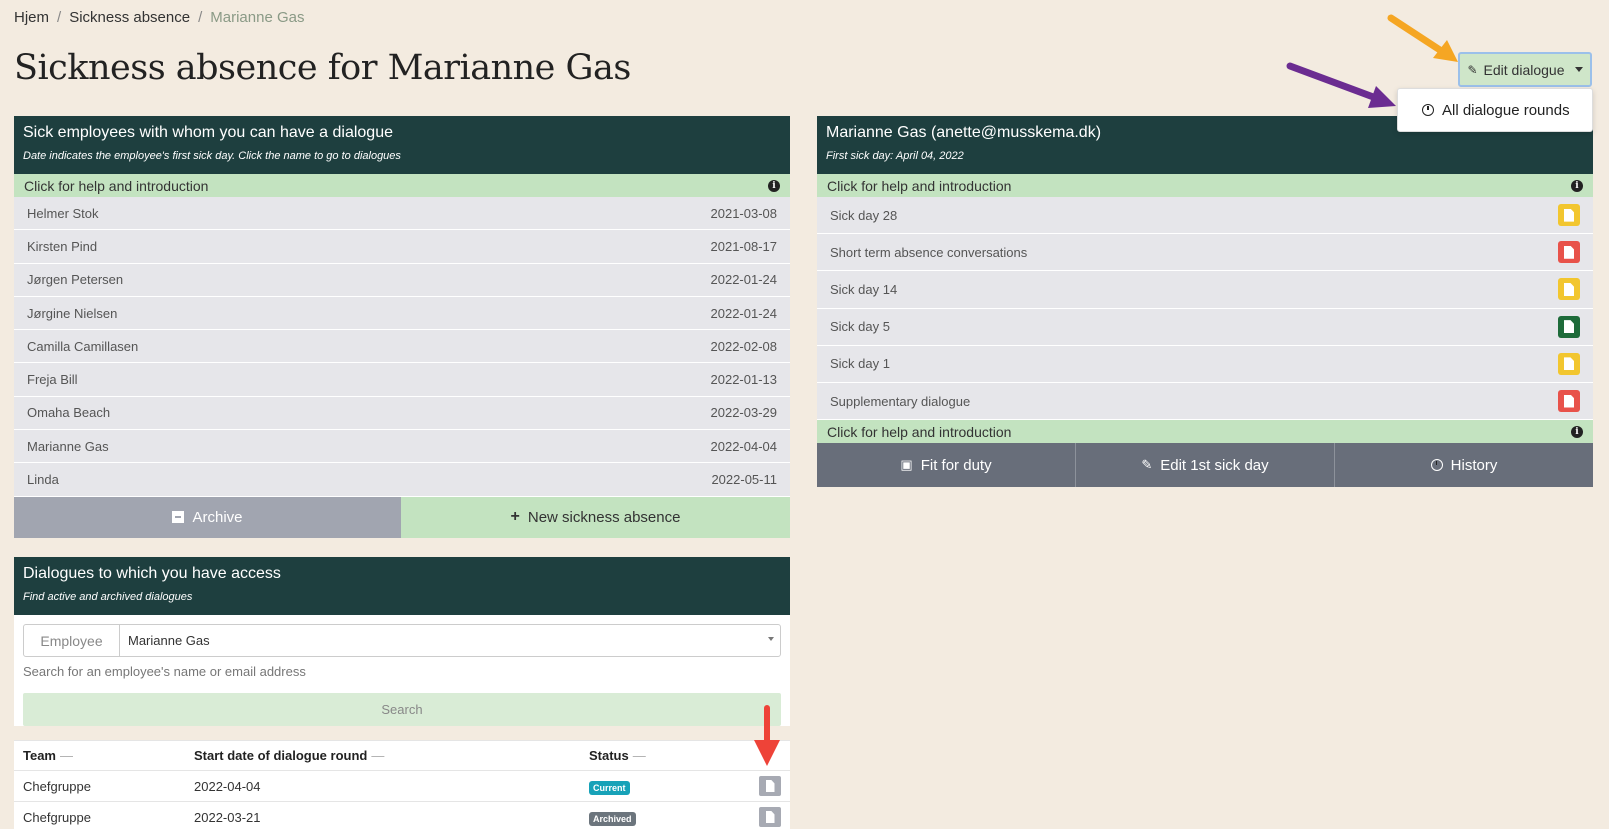 The height and width of the screenshot is (829, 1609). I want to click on sick-panel-actions: Archive + New sickness absence, so click(402, 517).